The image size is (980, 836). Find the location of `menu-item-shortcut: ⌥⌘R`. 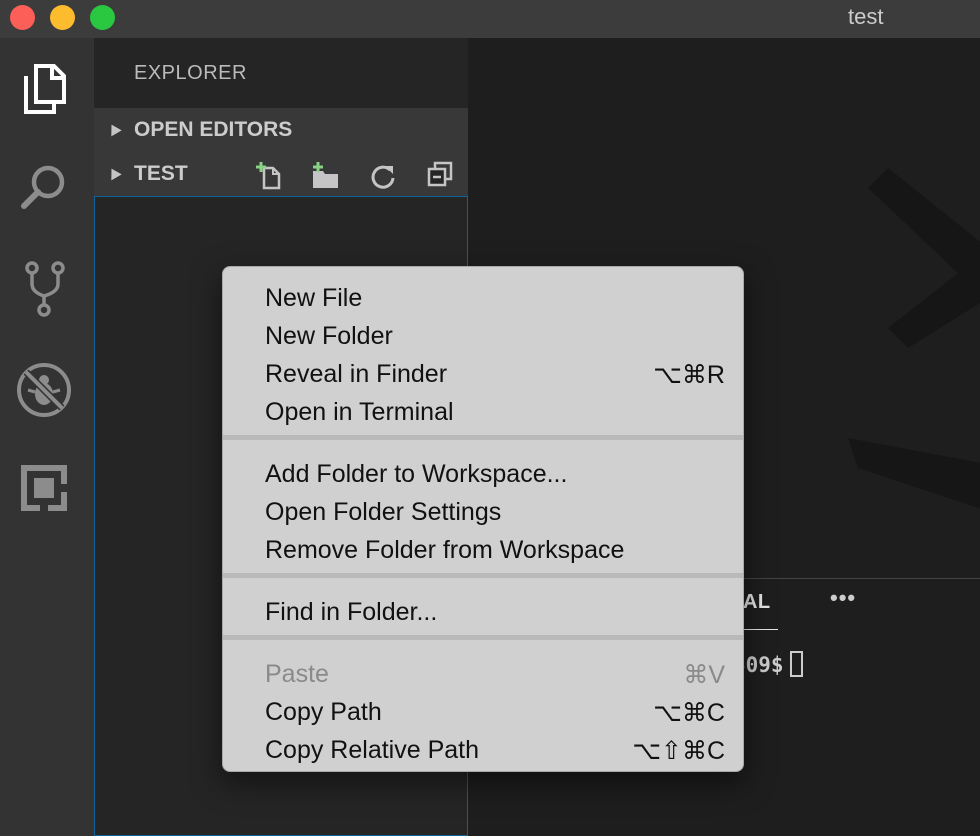

menu-item-shortcut: ⌥⌘R is located at coordinates (689, 375).